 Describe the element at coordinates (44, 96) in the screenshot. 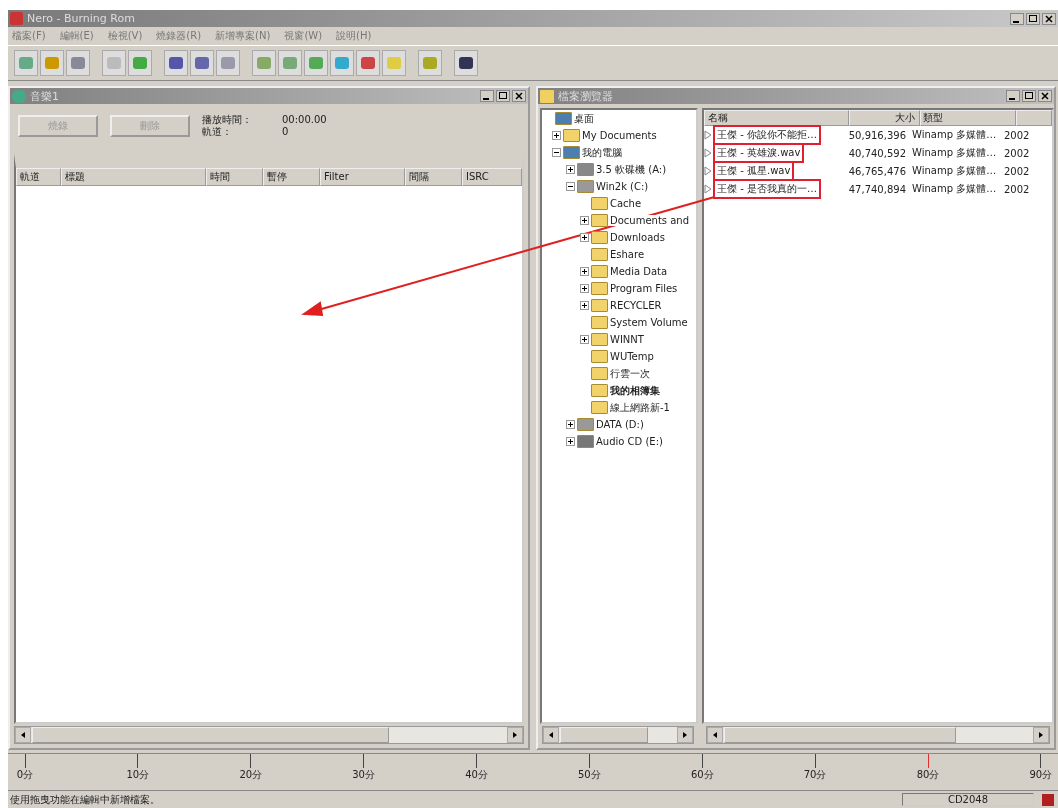

I see `window-title: 音樂1` at that location.